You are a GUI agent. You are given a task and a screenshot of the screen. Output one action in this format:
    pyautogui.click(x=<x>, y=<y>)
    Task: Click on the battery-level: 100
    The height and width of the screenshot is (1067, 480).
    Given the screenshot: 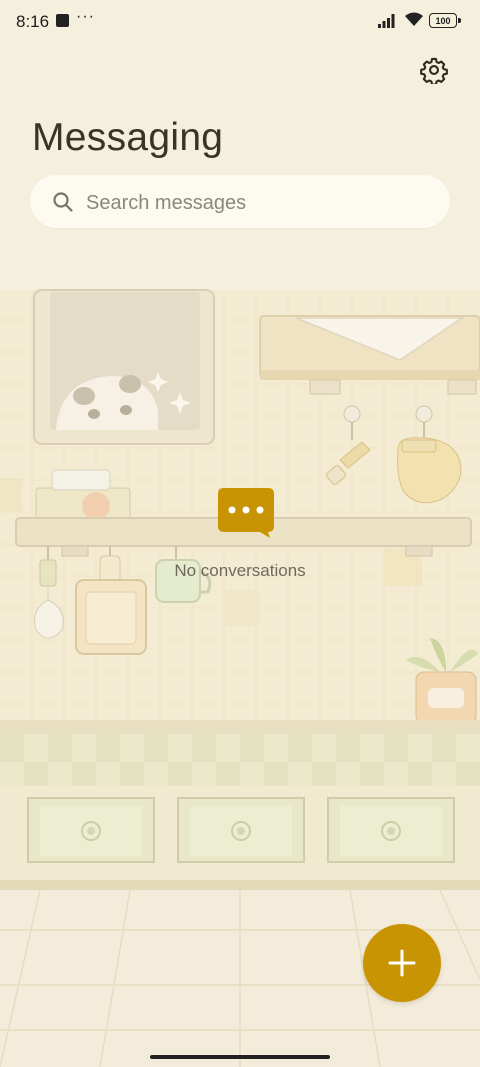 What is the action you would take?
    pyautogui.click(x=443, y=20)
    